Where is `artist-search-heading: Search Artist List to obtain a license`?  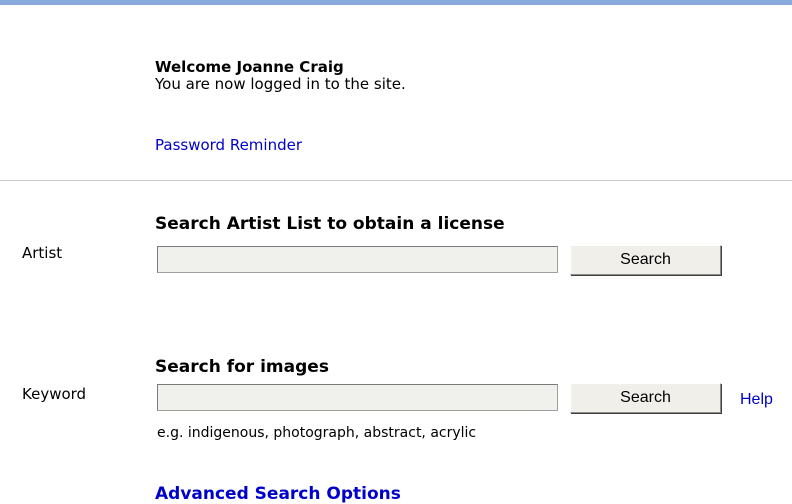
artist-search-heading: Search Artist List to obtain a license is located at coordinates (330, 224).